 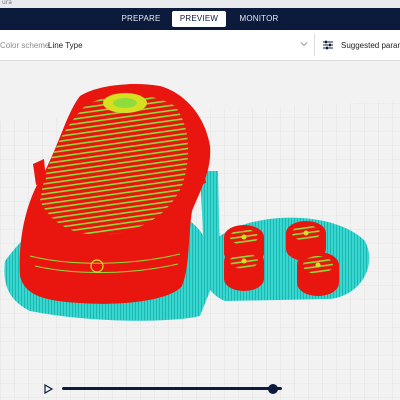 I want to click on tab-preview: PREVIEW, so click(x=199, y=19).